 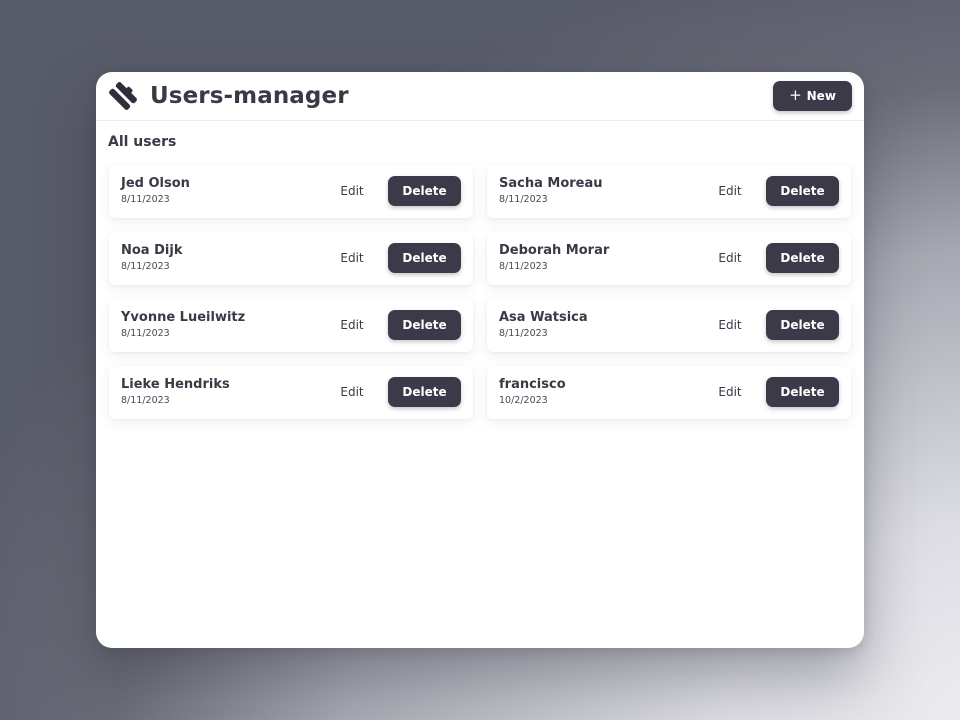 I want to click on plus-icon: +, so click(x=795, y=95).